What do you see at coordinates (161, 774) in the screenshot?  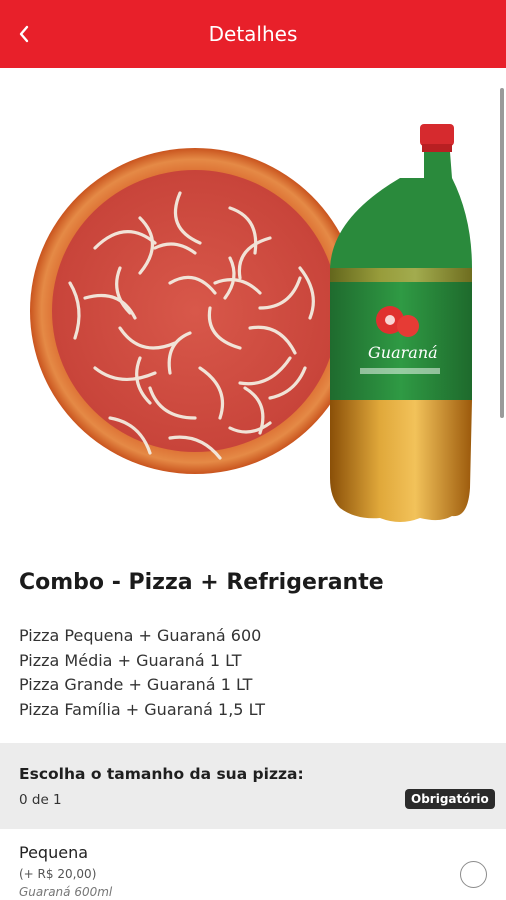 I see `section-title: Escolha o tamanho da sua pizza:` at bounding box center [161, 774].